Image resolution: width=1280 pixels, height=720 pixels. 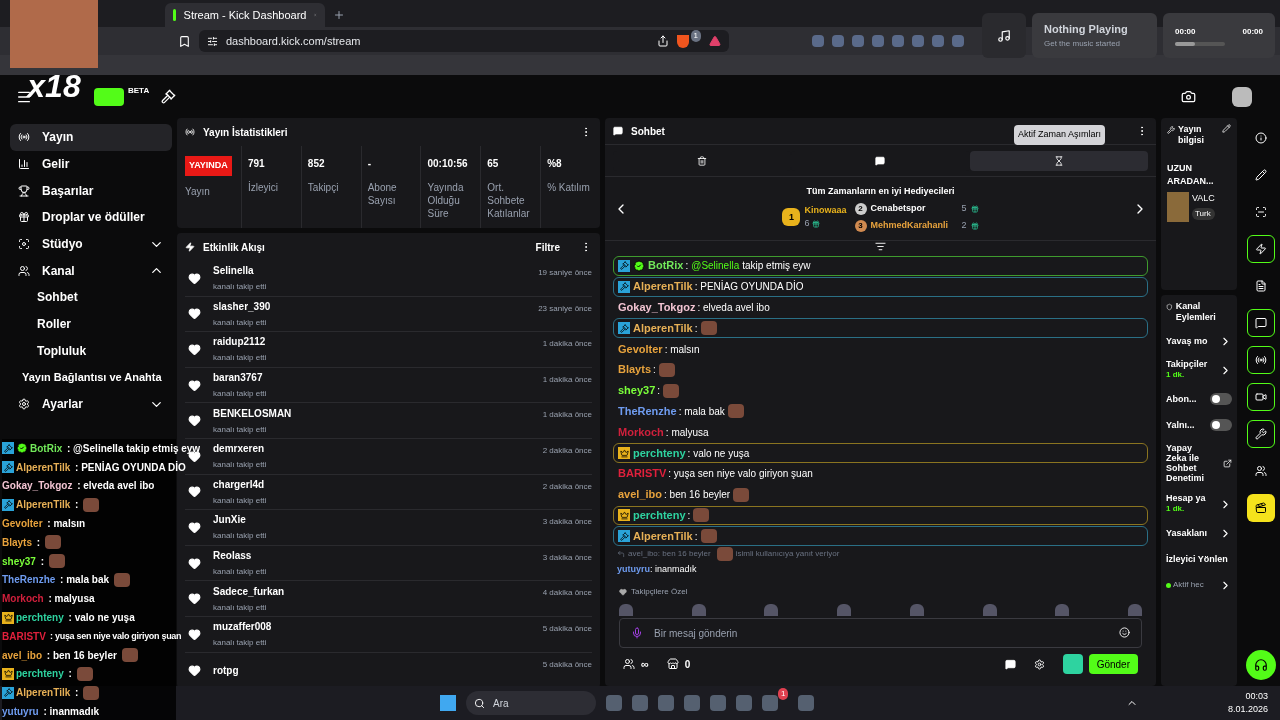 I want to click on browser-tab: Stream - Kick Dashboard, so click(x=245, y=15).